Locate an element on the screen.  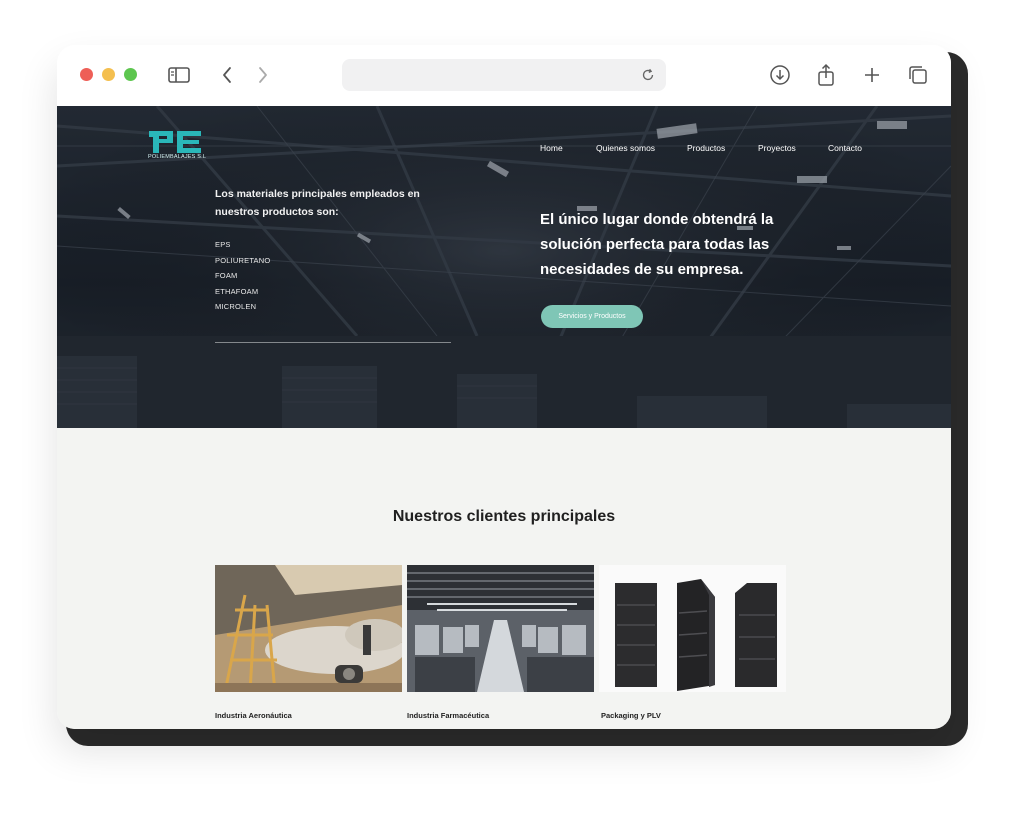
pharmaceutical-image is located at coordinates (500, 628).